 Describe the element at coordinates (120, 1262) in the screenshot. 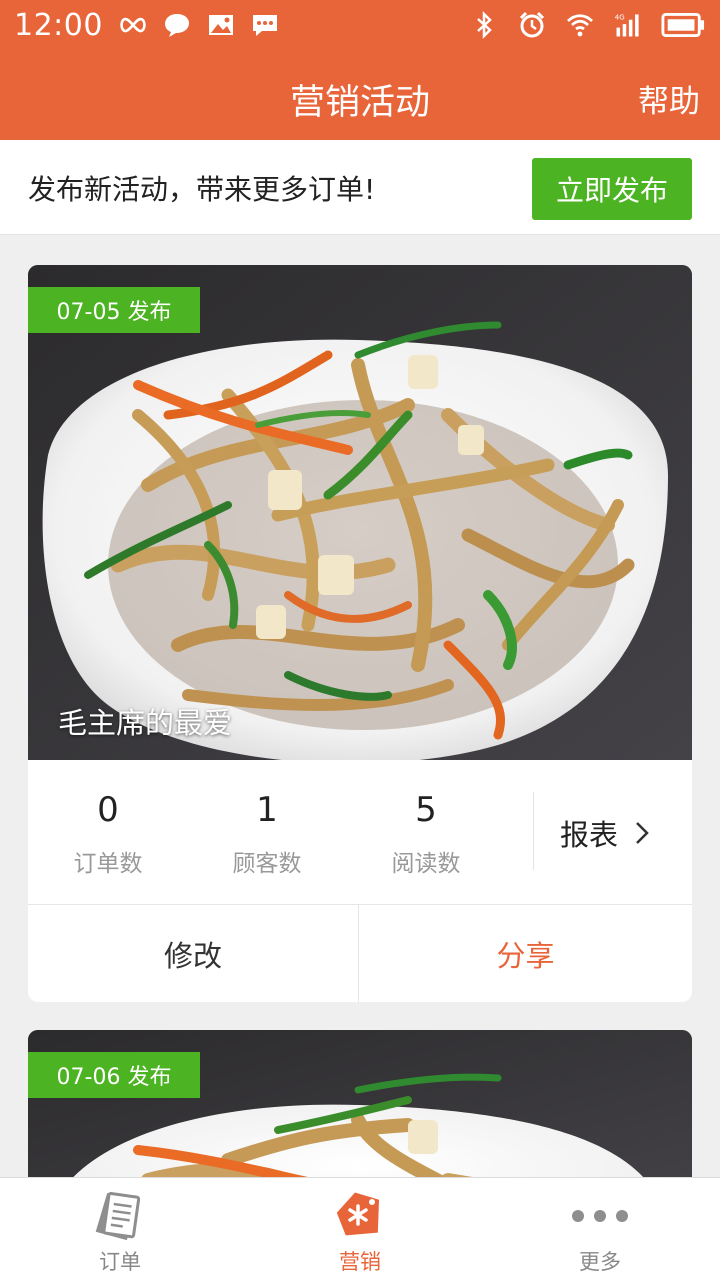

I see `nav-label: 订单` at that location.